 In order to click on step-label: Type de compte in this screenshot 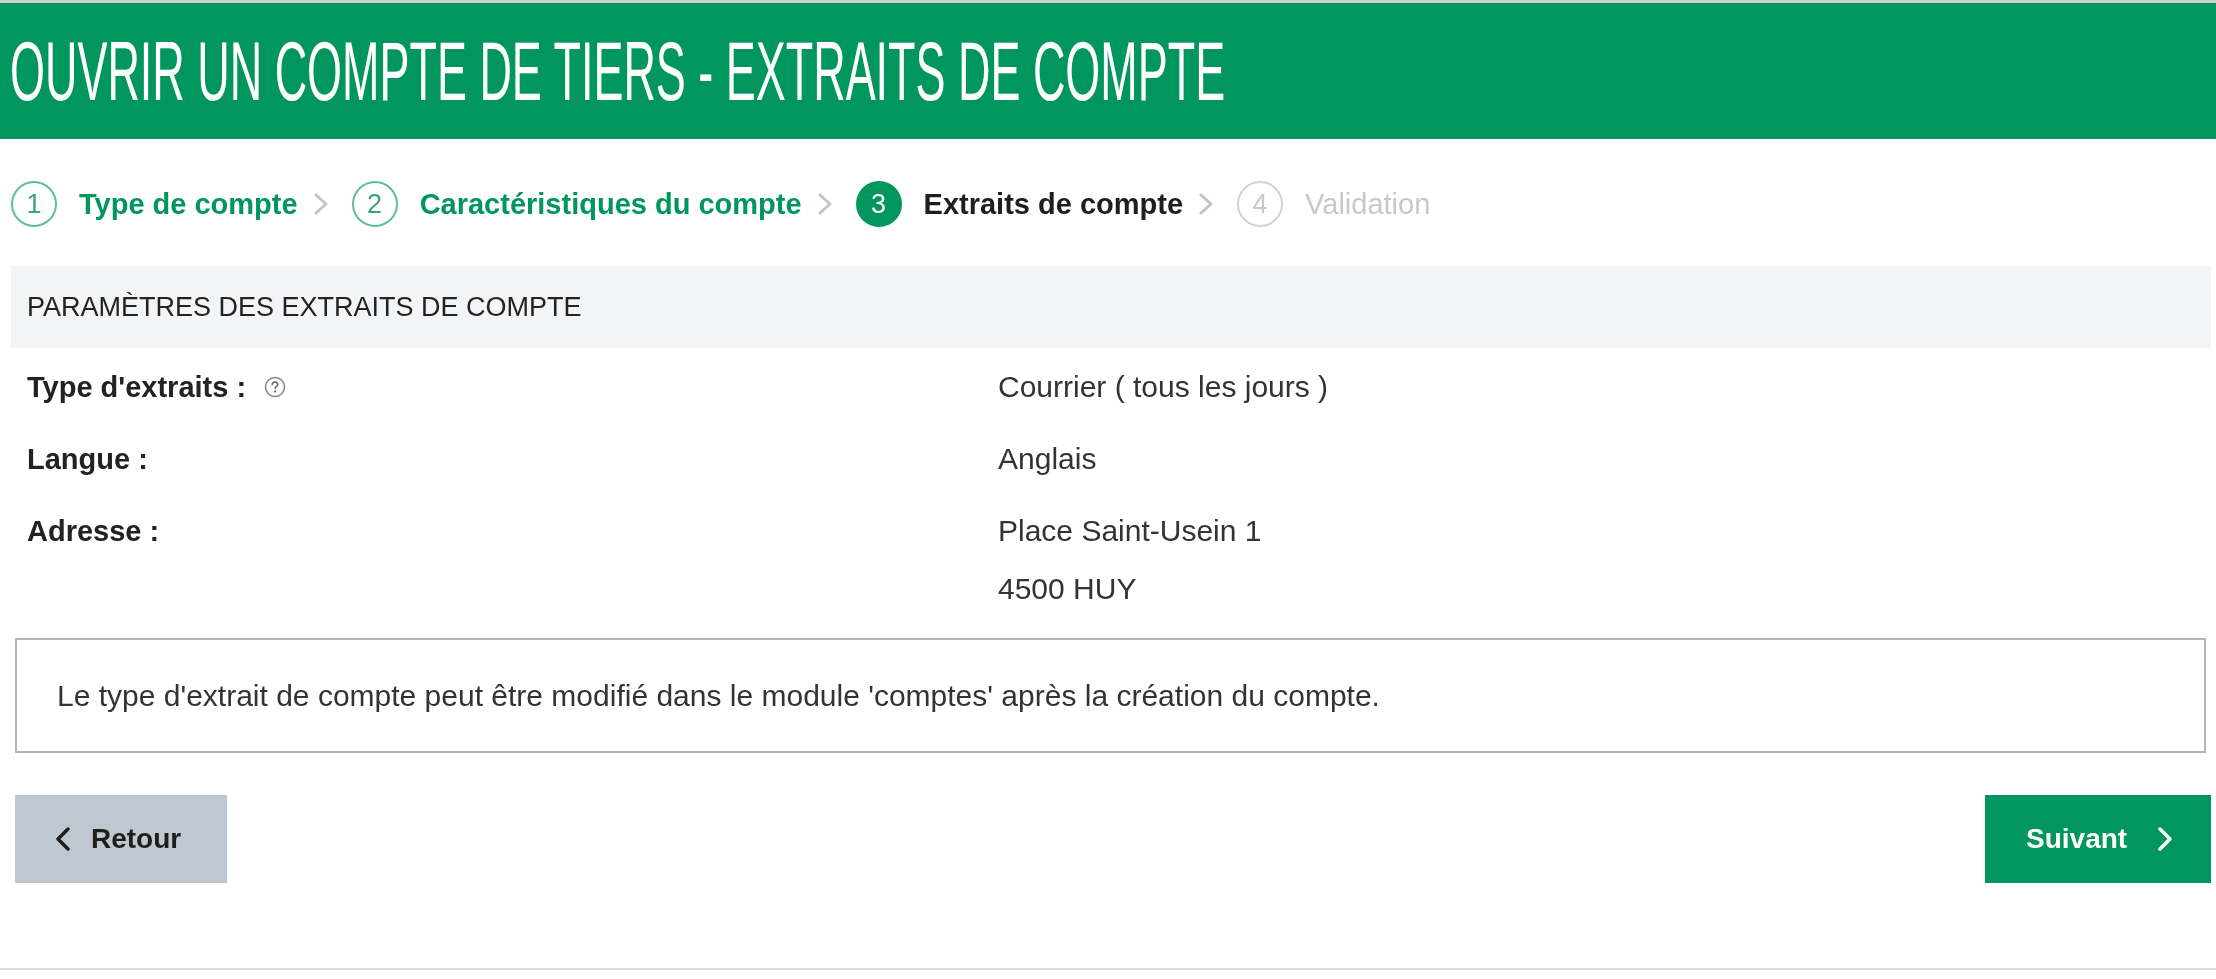, I will do `click(188, 204)`.